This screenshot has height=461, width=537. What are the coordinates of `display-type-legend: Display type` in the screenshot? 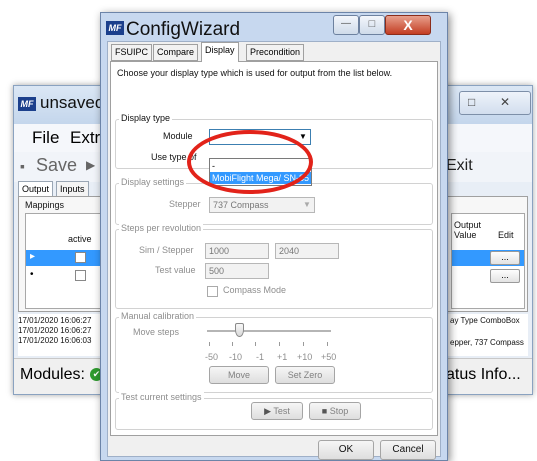 It's located at (146, 118).